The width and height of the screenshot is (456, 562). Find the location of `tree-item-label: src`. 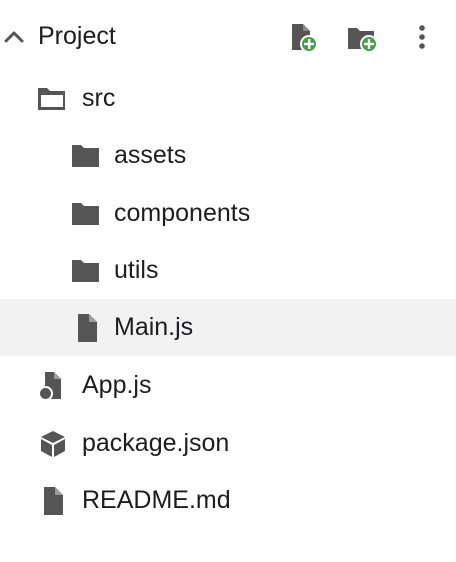

tree-item-label: src is located at coordinates (99, 98).